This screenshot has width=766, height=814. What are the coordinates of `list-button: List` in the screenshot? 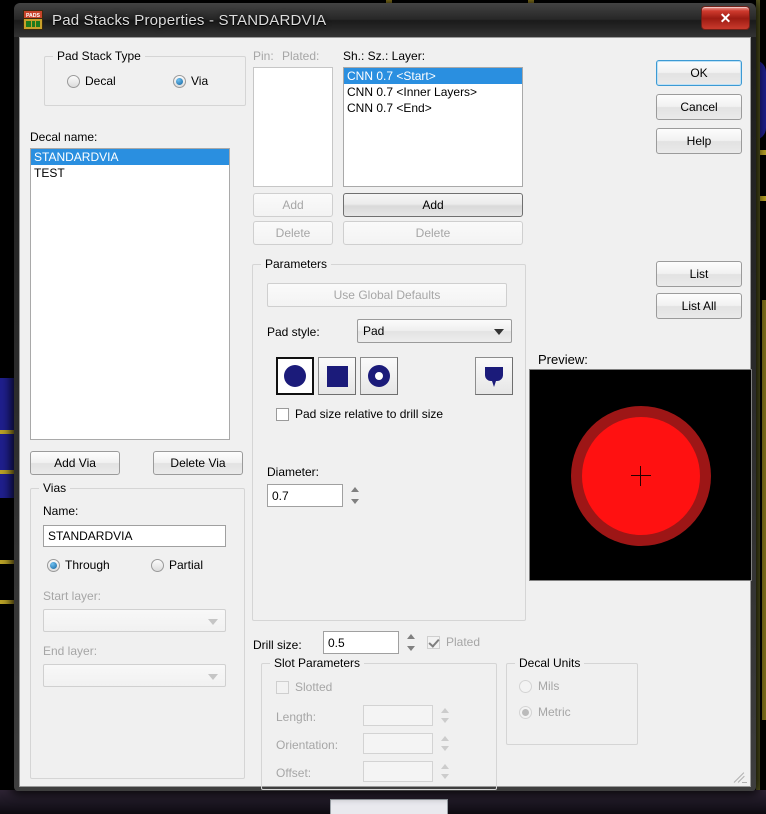 It's located at (699, 274).